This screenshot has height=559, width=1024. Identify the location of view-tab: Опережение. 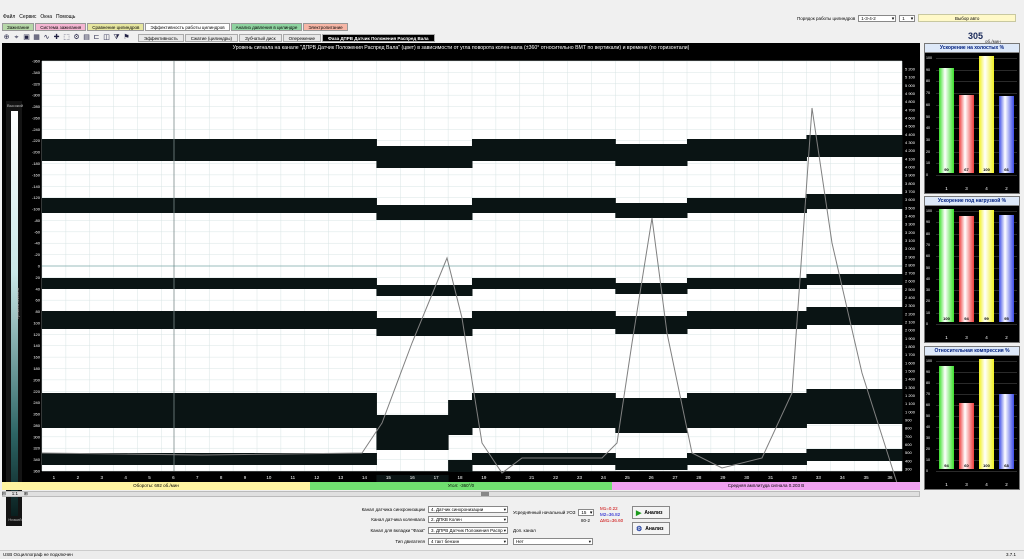
(301, 38).